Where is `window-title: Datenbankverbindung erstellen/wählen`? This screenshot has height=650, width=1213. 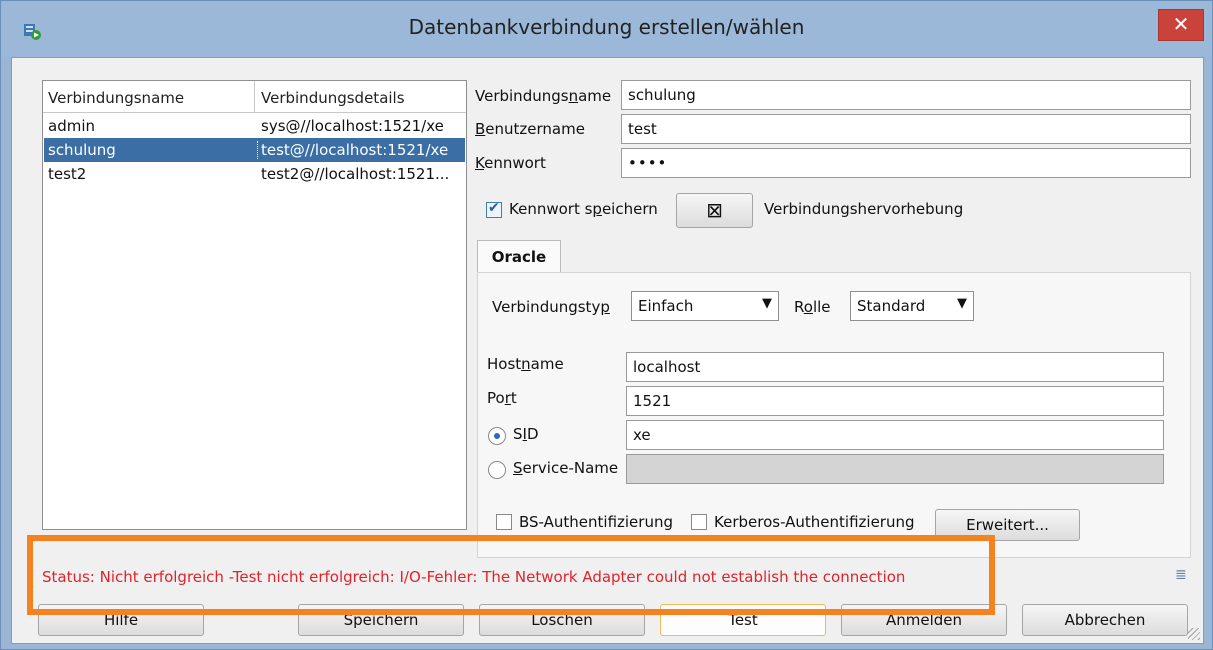 window-title: Datenbankverbindung erstellen/wählen is located at coordinates (606, 27).